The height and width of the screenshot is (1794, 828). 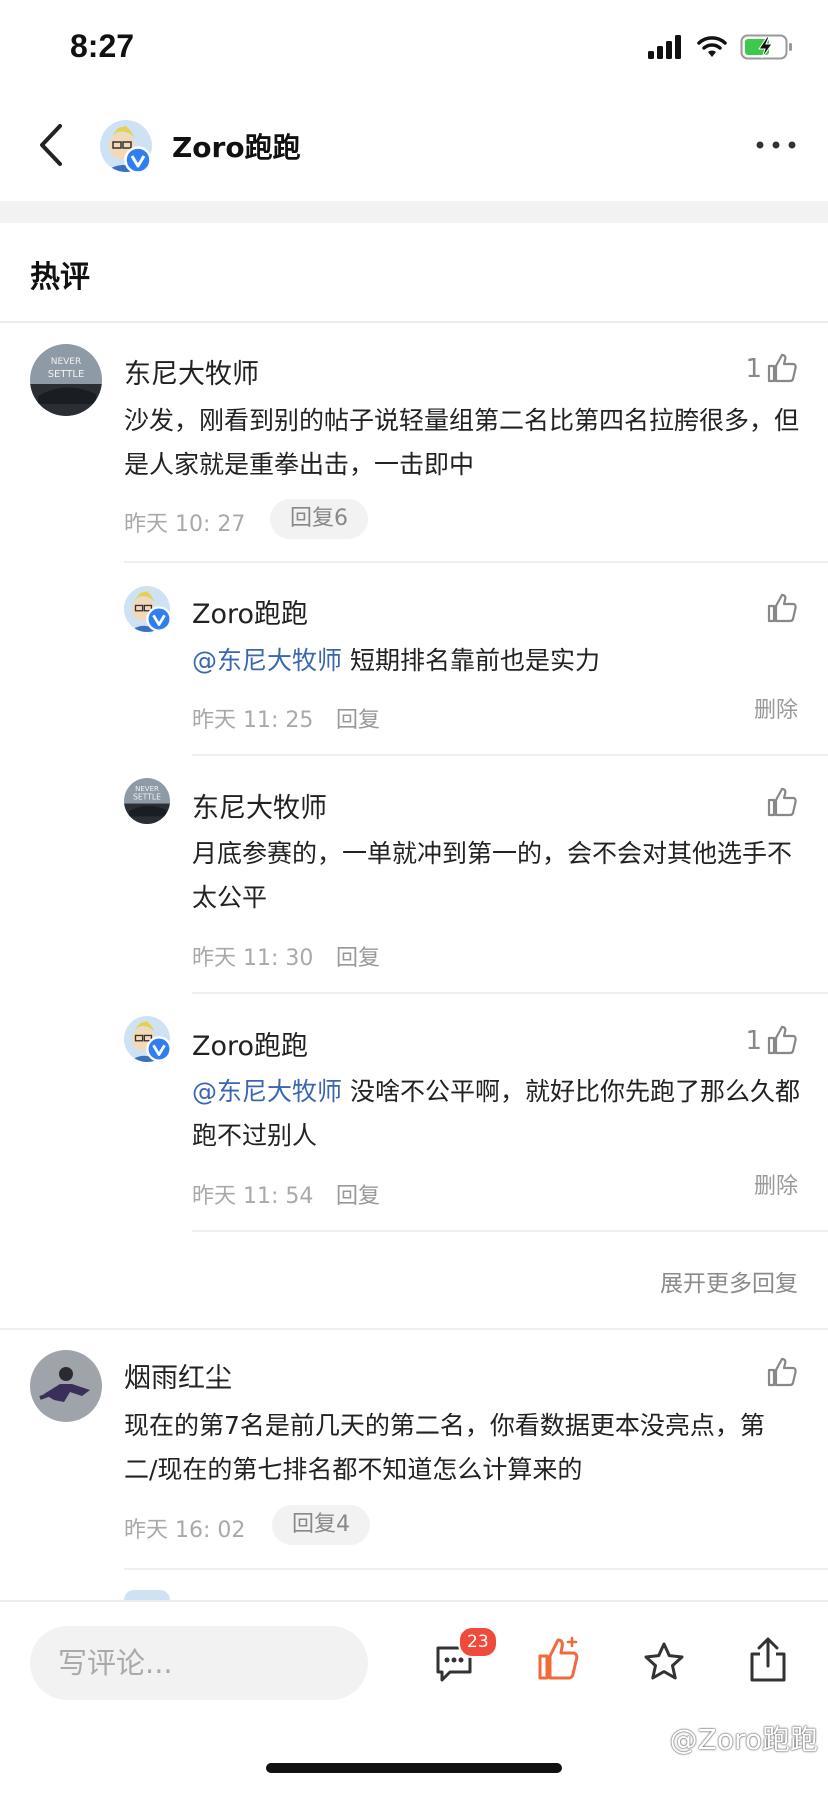 I want to click on section-separator, so click(x=414, y=212).